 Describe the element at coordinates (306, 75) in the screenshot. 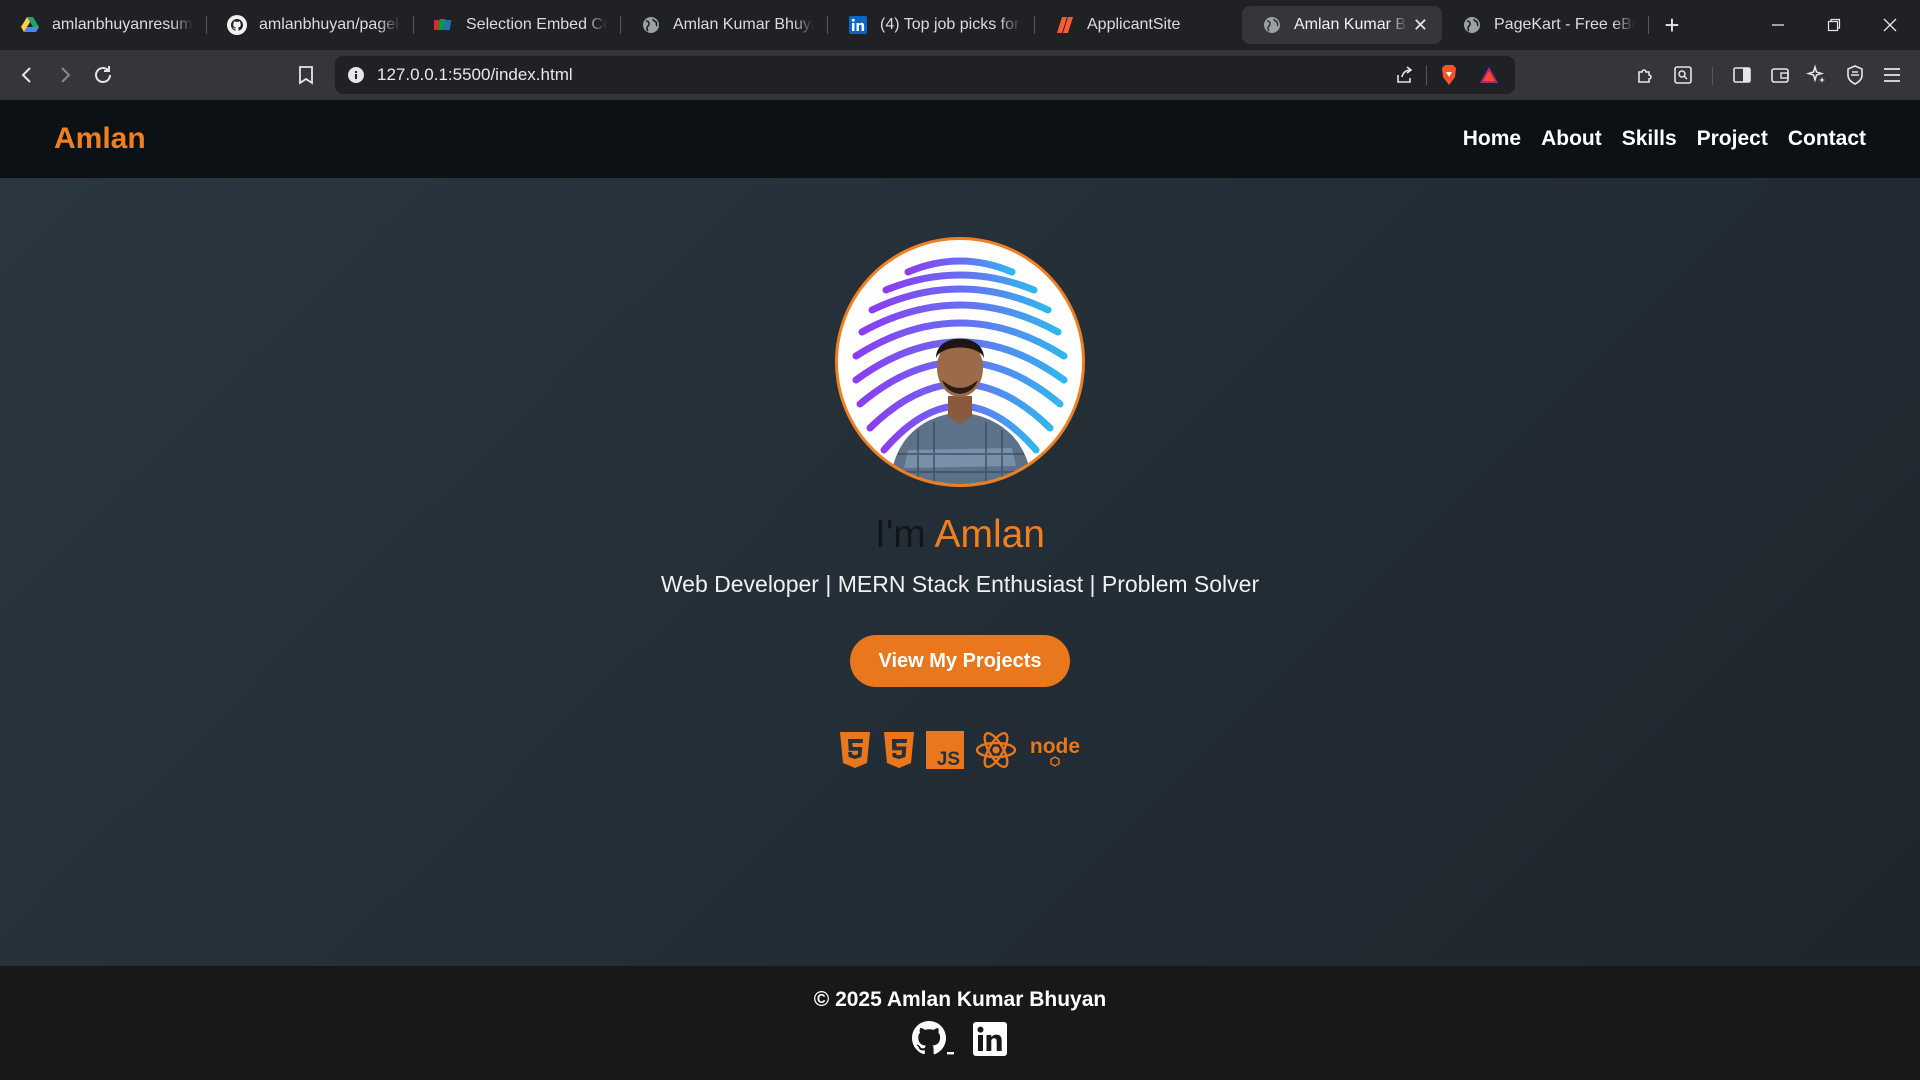

I see `bookmark-icon` at that location.